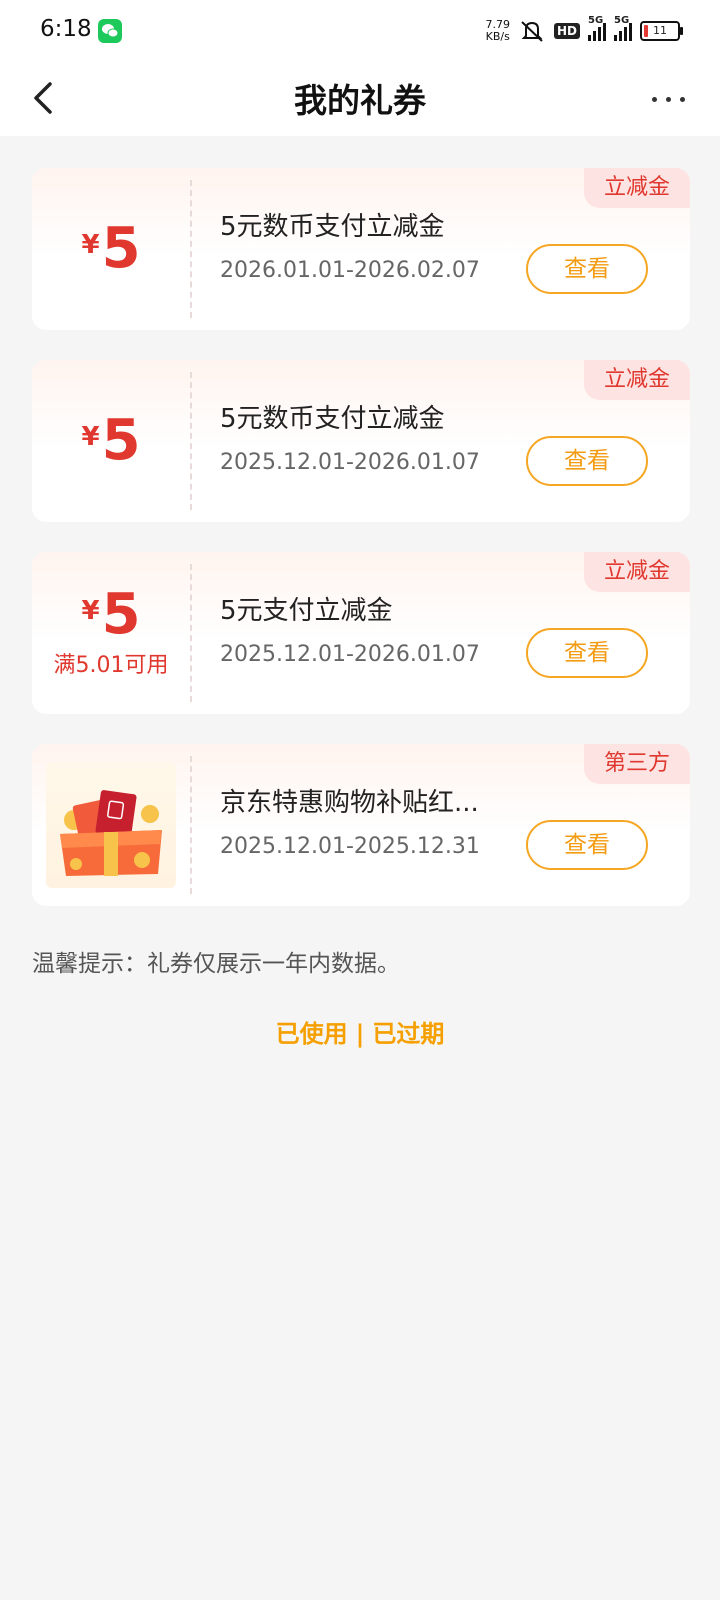 The width and height of the screenshot is (720, 1600). Describe the element at coordinates (566, 31) in the screenshot. I see `hd-badge: HD` at that location.